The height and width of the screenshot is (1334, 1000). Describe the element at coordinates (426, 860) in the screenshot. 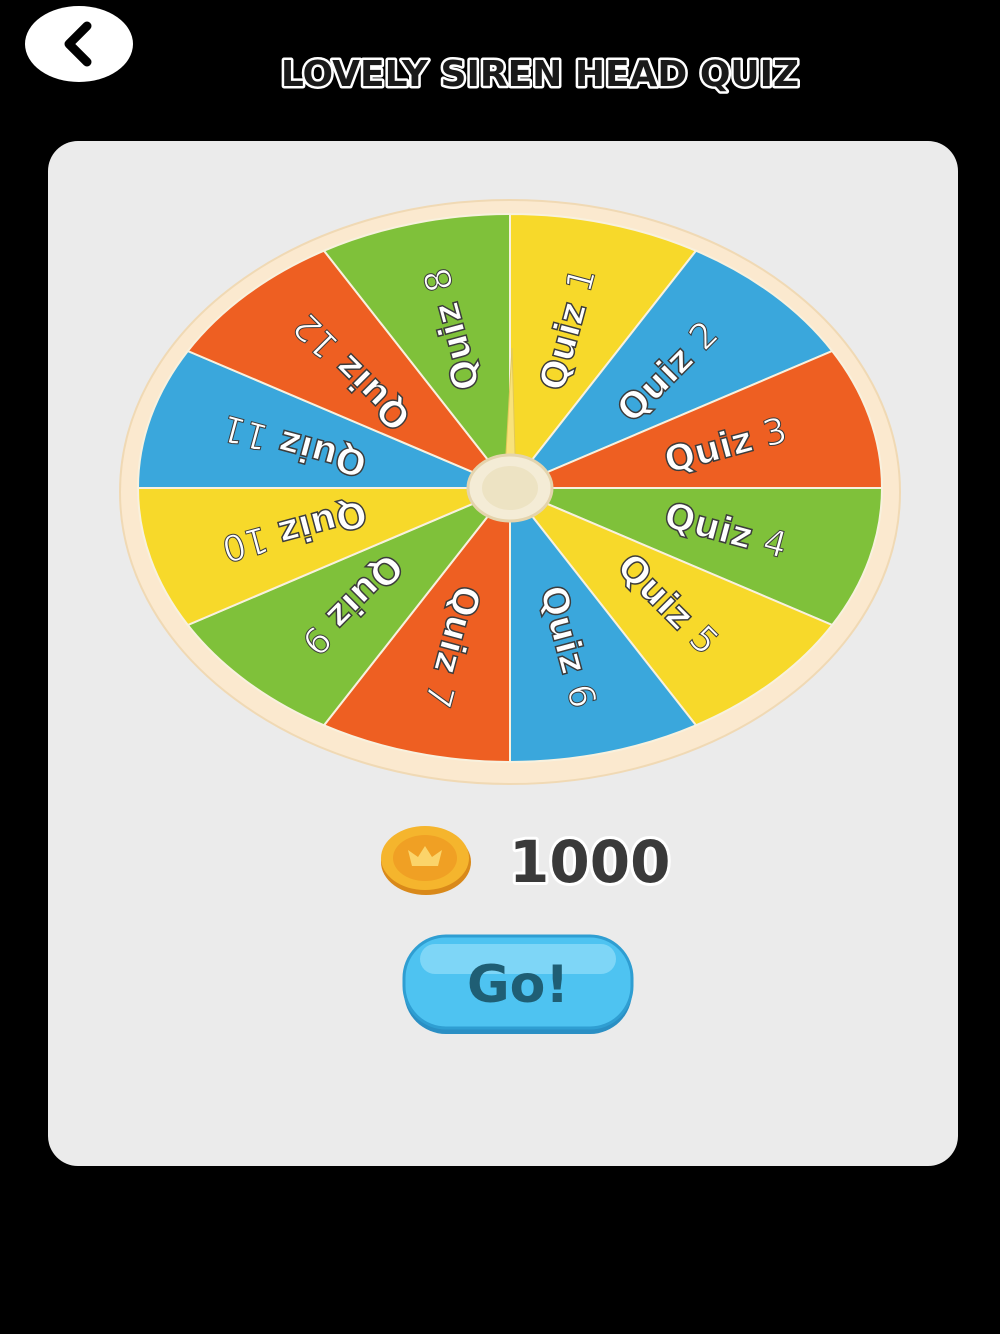

I see `crown-coin-icon` at that location.